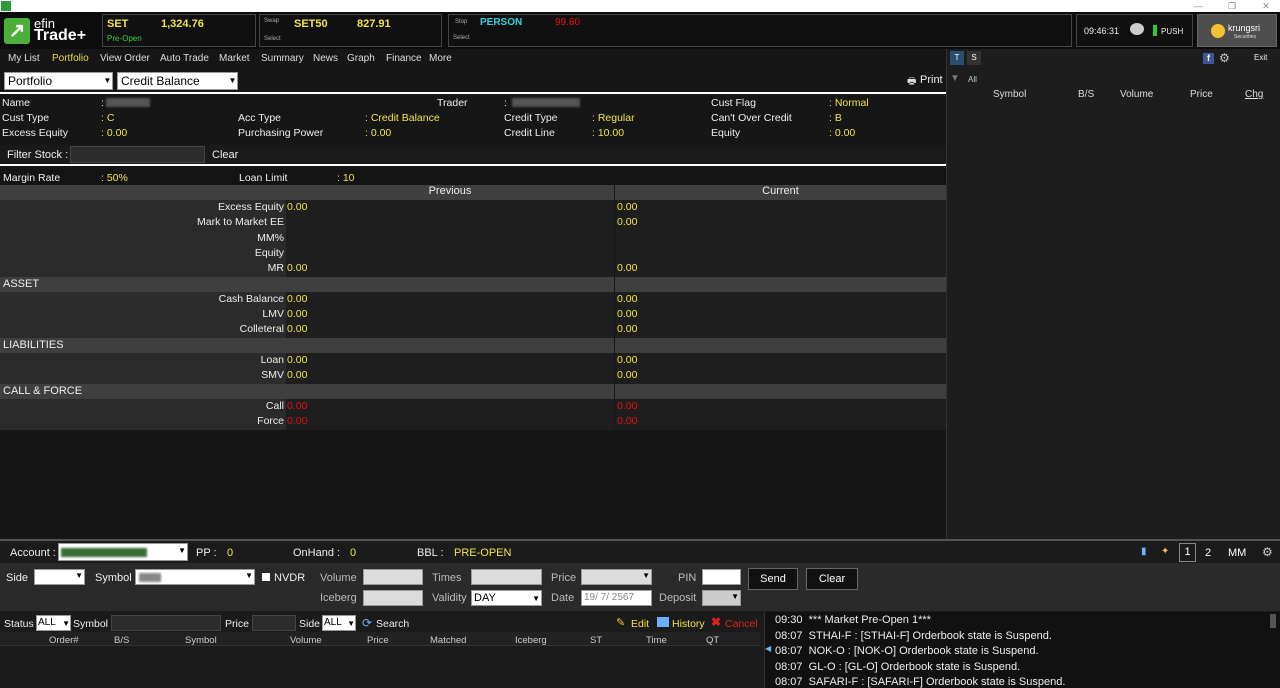 The image size is (1280, 688). What do you see at coordinates (506, 598) in the screenshot?
I see `validity-select: DAY ▼` at bounding box center [506, 598].